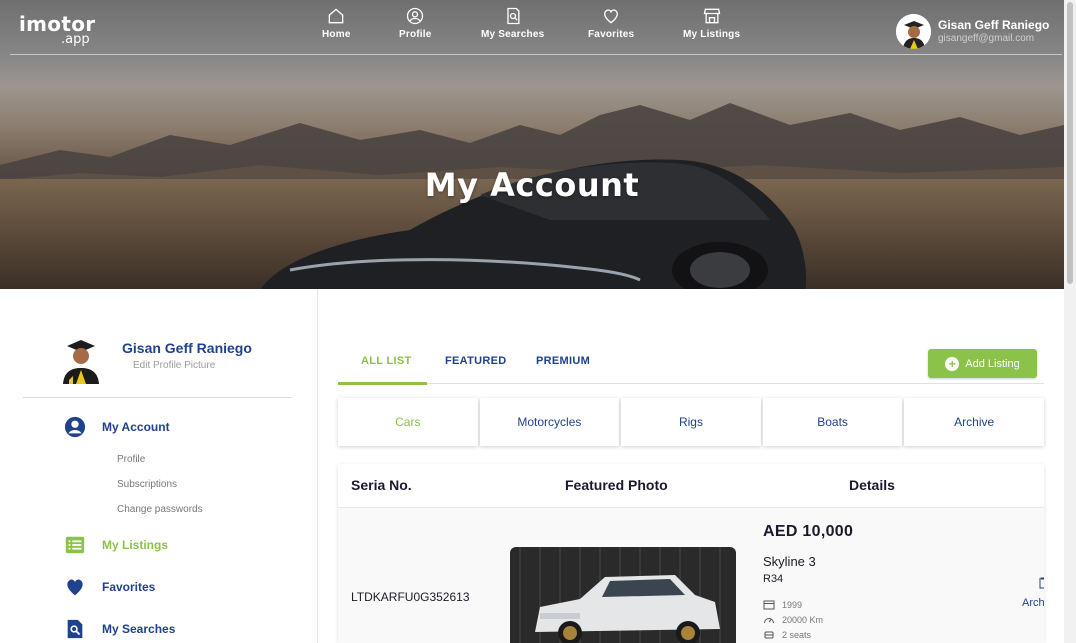  Describe the element at coordinates (147, 484) in the screenshot. I see `sidebar-sub-subscriptions: Subscriptions` at that location.